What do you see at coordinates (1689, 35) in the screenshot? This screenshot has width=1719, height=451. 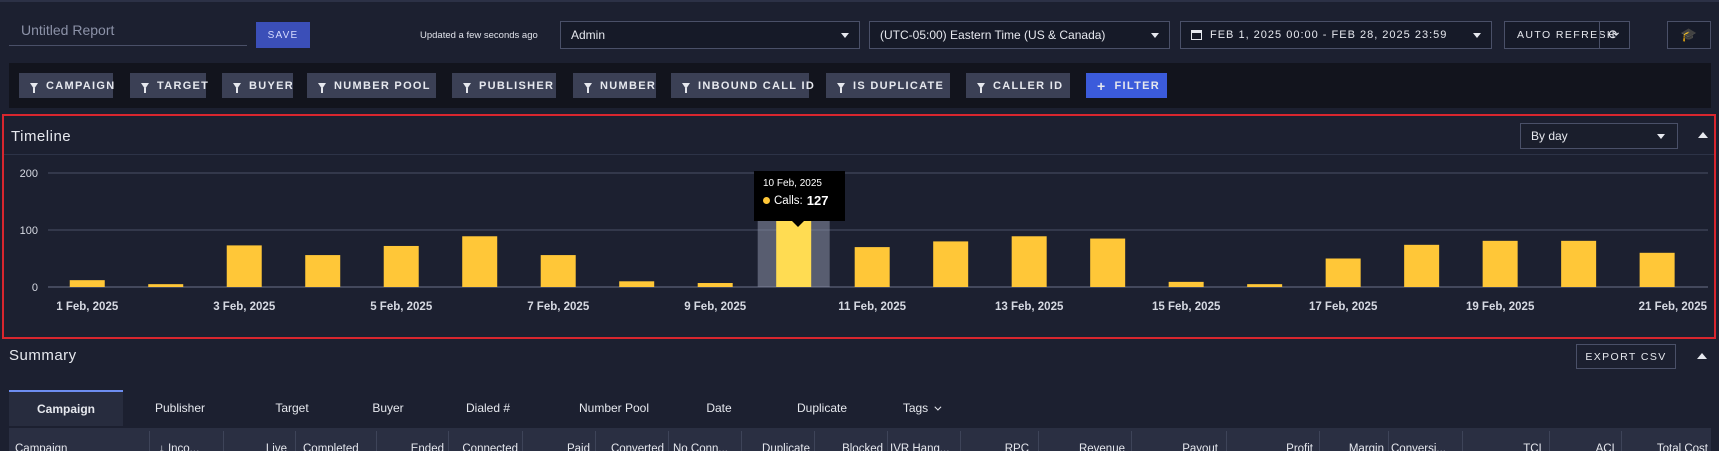 I see `graduation-cap-icon: 🎓` at bounding box center [1689, 35].